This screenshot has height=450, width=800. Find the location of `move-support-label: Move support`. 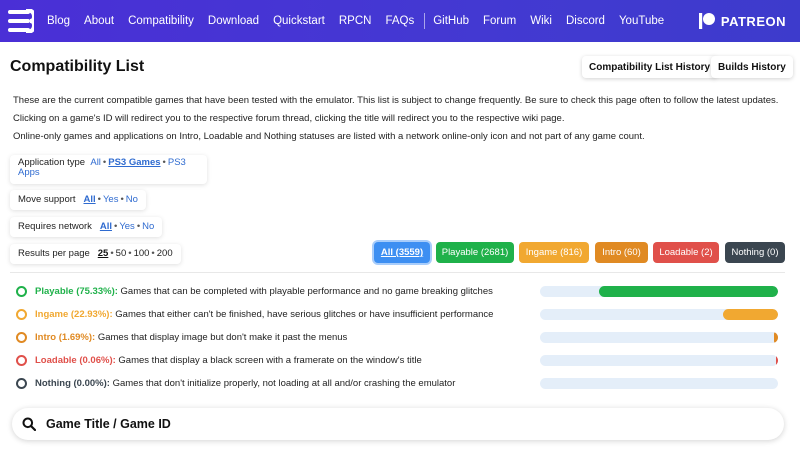

move-support-label: Move support is located at coordinates (47, 199).